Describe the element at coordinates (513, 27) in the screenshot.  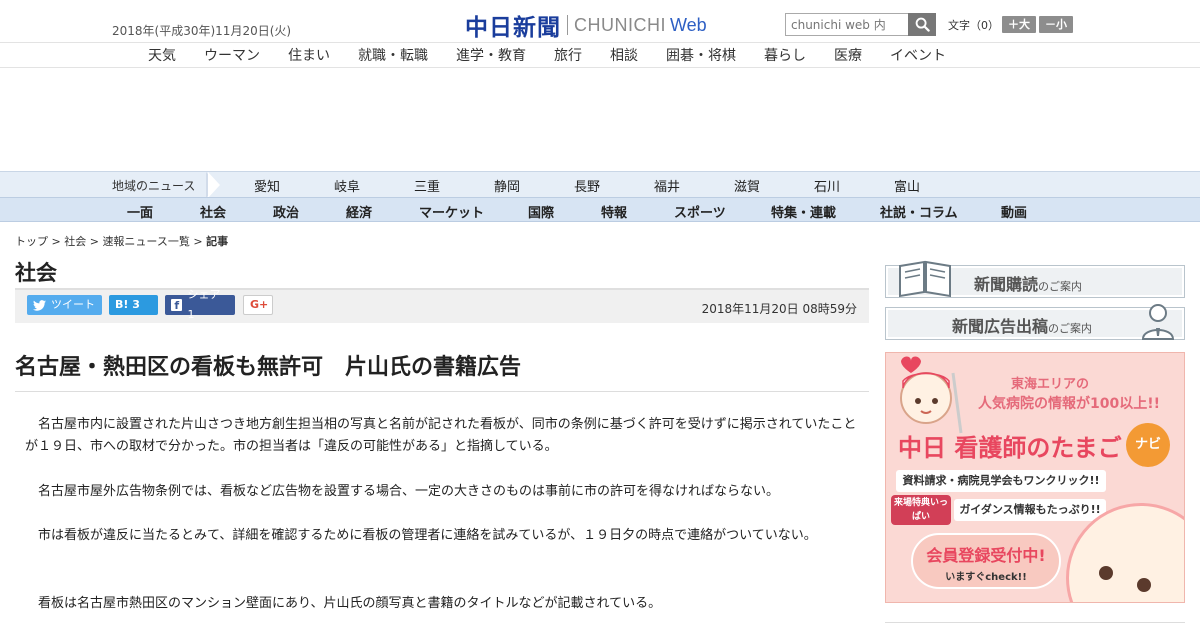
I see `logo-japanese: 中日新聞` at that location.